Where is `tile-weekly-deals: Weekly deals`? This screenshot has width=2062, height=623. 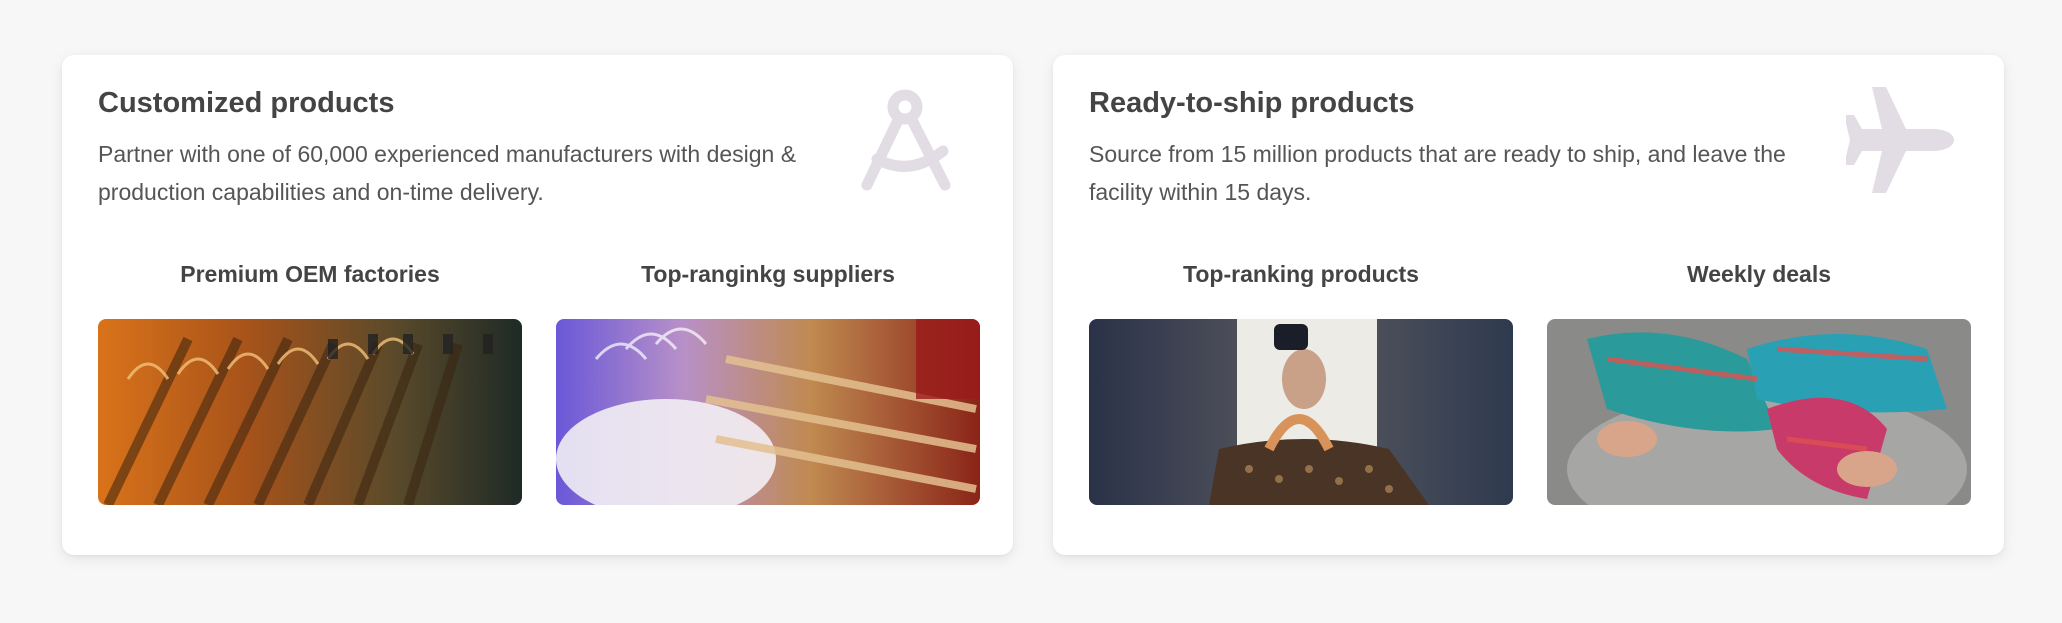
tile-weekly-deals: Weekly deals is located at coordinates (1759, 382).